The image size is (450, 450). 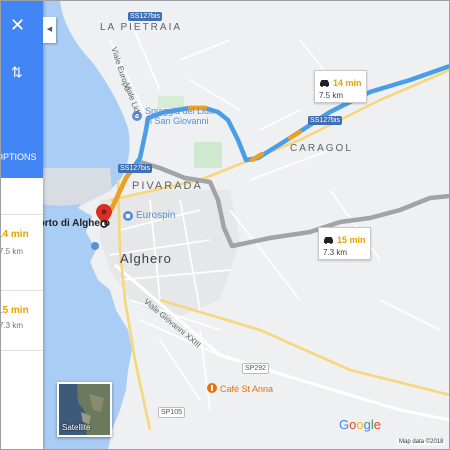 I want to click on shopping-marker, so click(x=128, y=216).